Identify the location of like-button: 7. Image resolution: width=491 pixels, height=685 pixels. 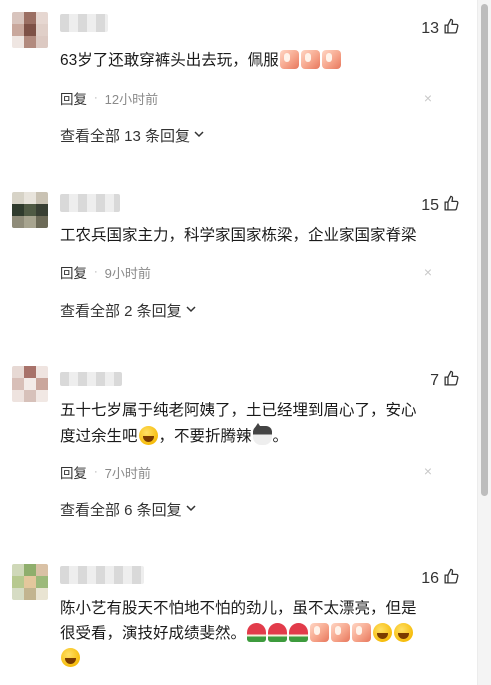
(445, 381).